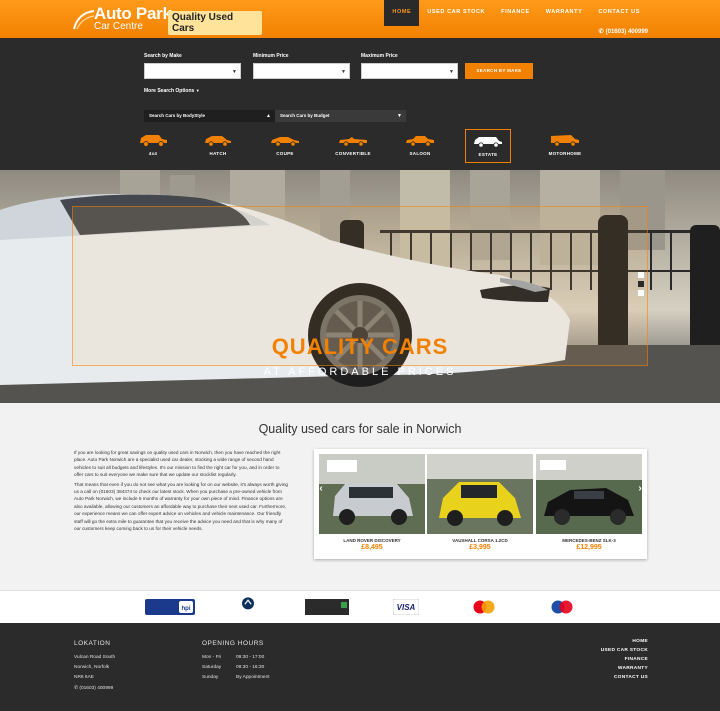 This screenshot has width=720, height=711. Describe the element at coordinates (233, 643) in the screenshot. I see `footer-hours-title: OPENING HOURS` at that location.